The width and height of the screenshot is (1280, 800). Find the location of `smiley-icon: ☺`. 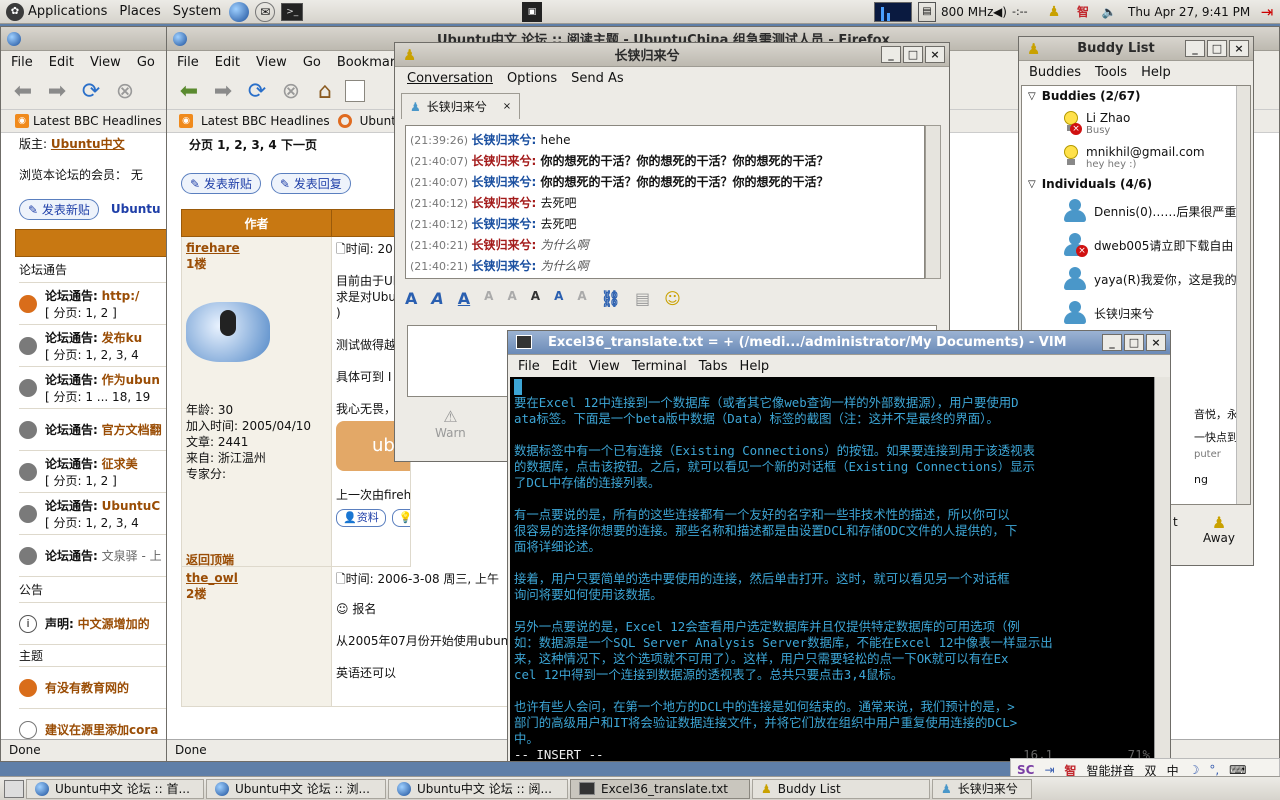

smiley-icon: ☺ is located at coordinates (672, 298).